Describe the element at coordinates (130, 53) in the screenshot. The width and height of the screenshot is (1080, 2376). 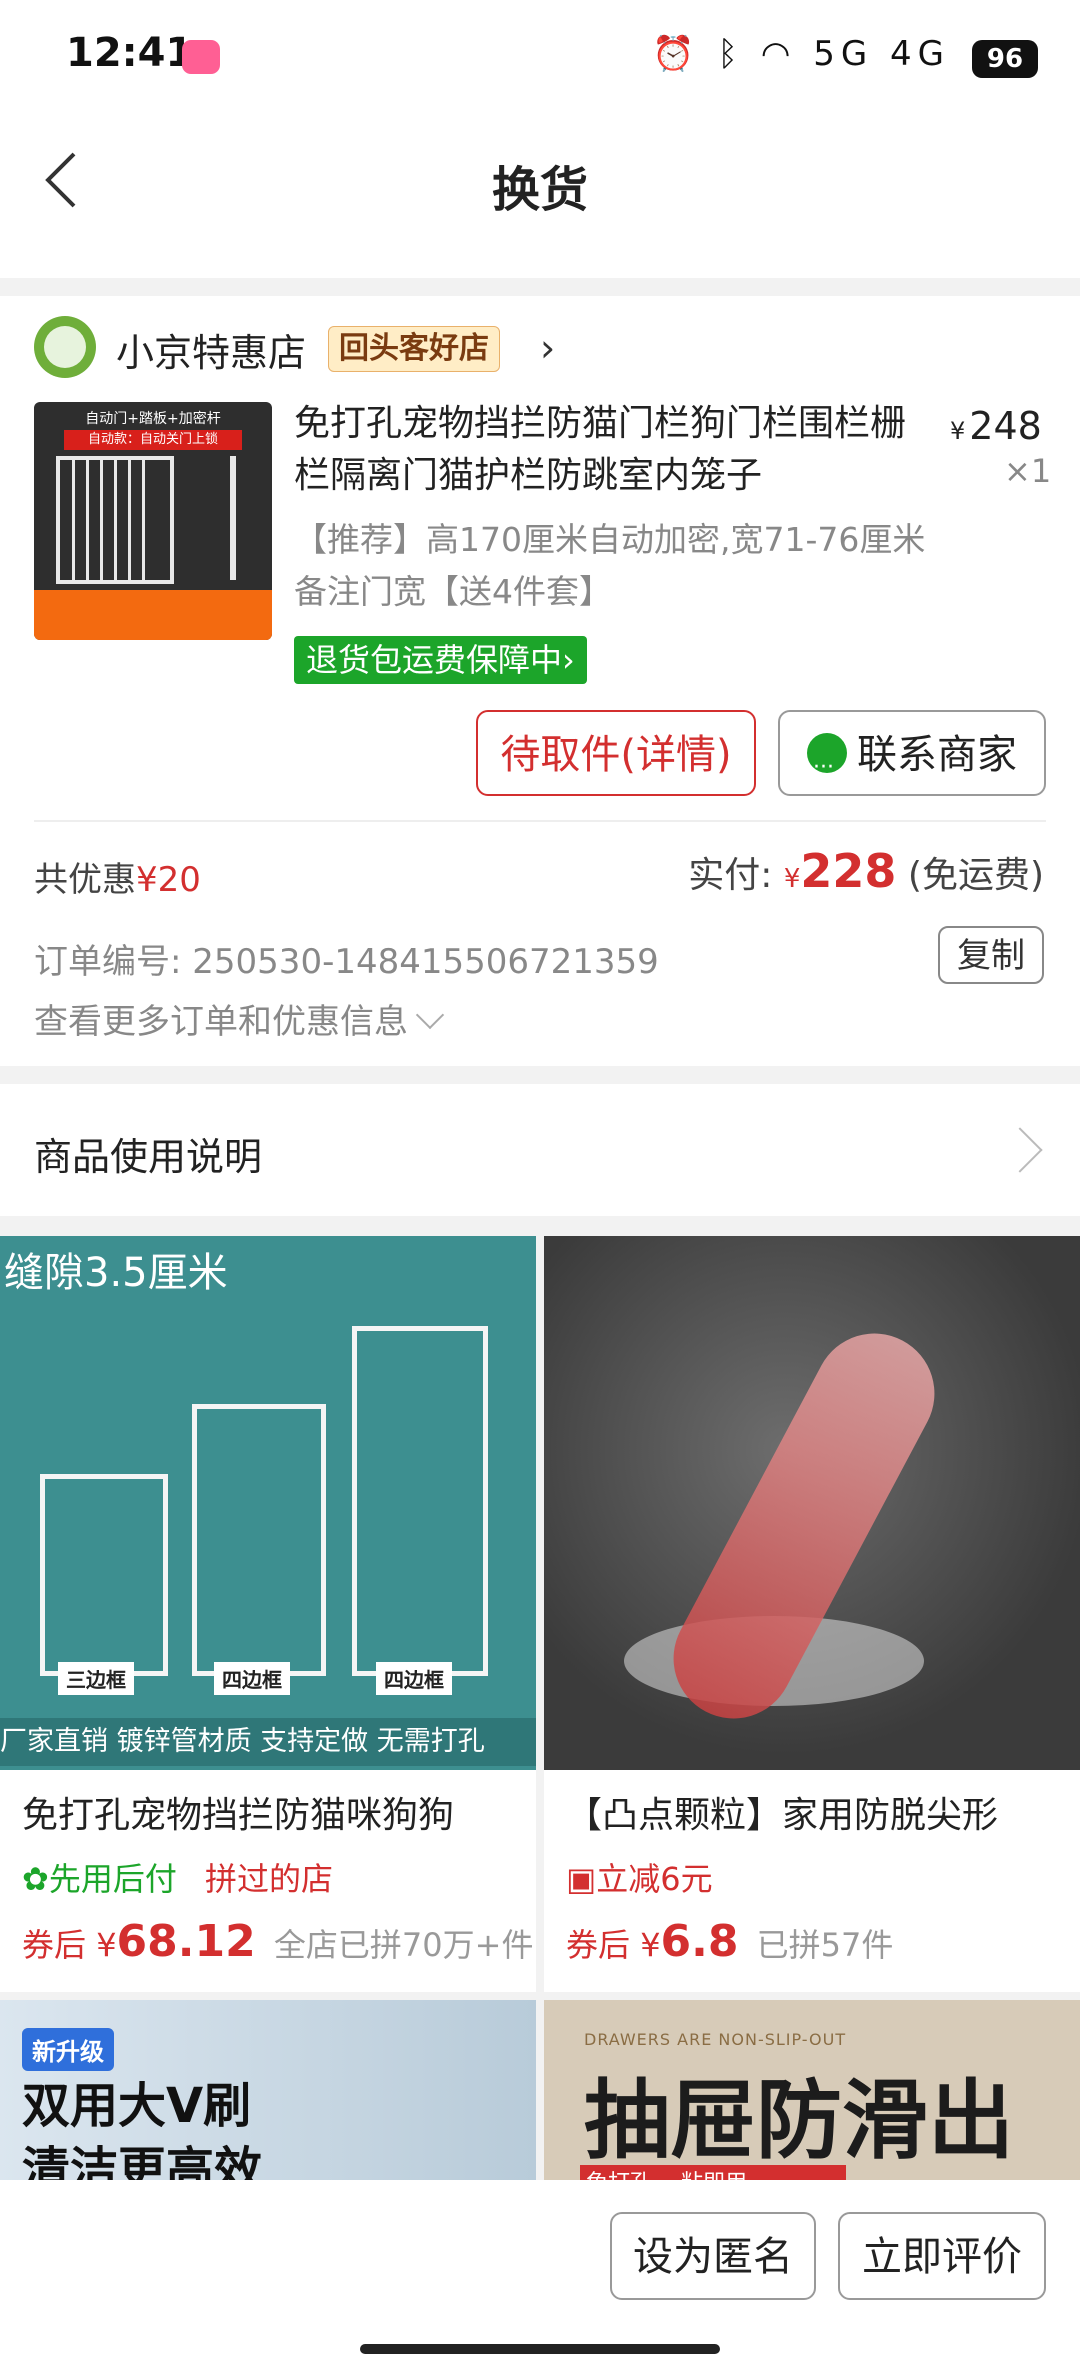
I see `status-time: 12:41` at that location.